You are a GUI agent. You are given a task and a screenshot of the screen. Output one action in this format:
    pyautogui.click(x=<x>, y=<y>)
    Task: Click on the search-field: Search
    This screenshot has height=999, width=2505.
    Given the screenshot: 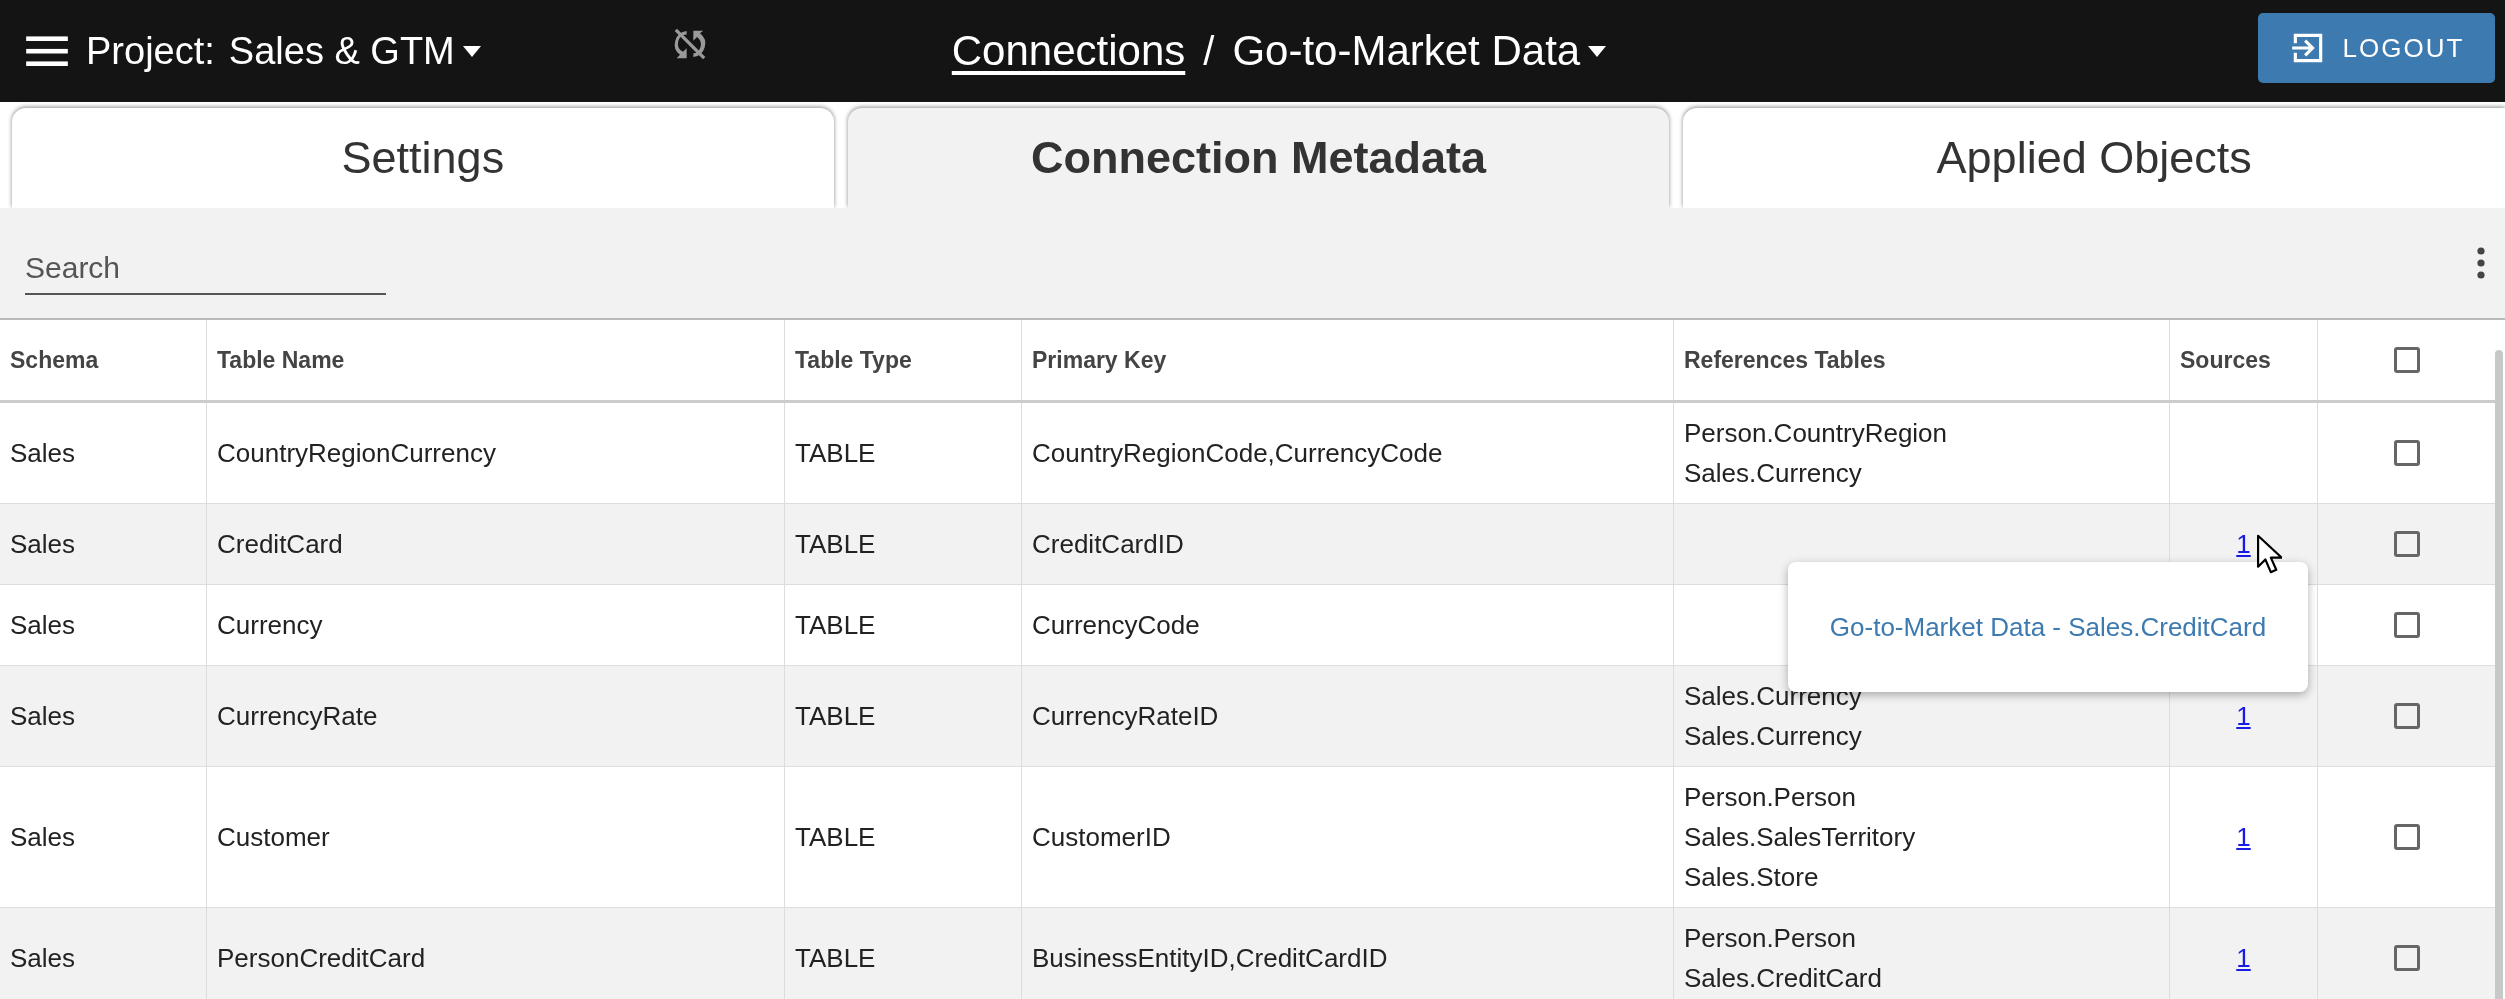 What is the action you would take?
    pyautogui.click(x=205, y=269)
    